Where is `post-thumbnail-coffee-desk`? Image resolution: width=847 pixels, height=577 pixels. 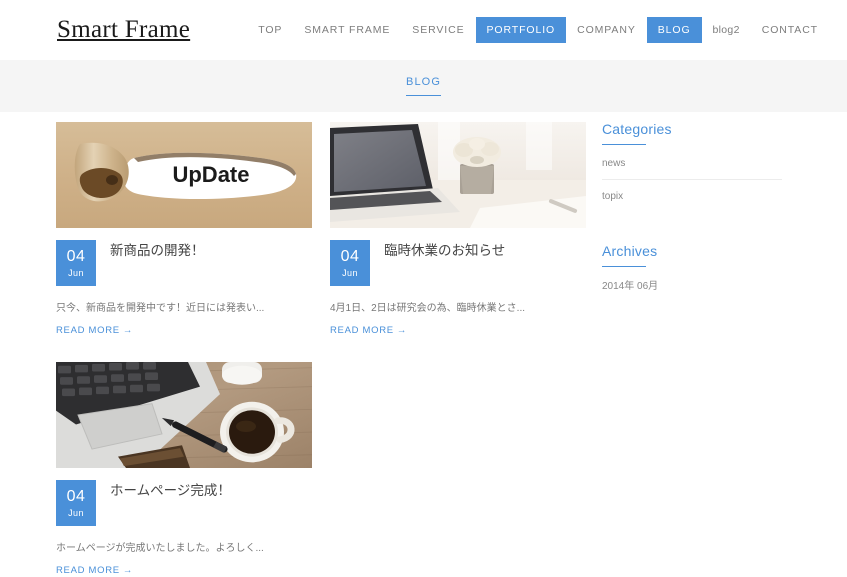
post-thumbnail-coffee-desk is located at coordinates (184, 415).